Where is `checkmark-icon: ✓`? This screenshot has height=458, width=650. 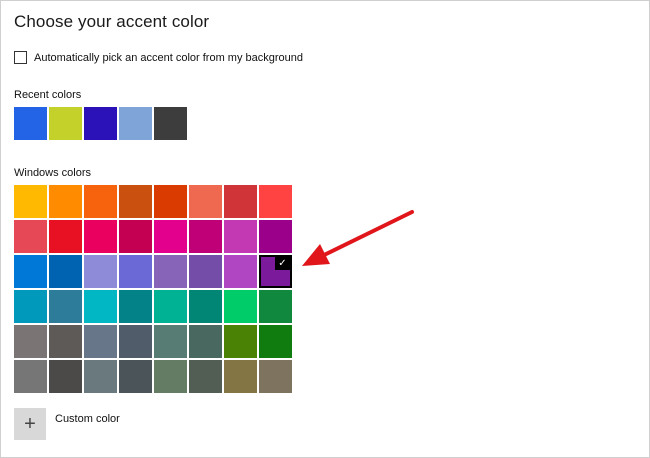
checkmark-icon: ✓ is located at coordinates (282, 263).